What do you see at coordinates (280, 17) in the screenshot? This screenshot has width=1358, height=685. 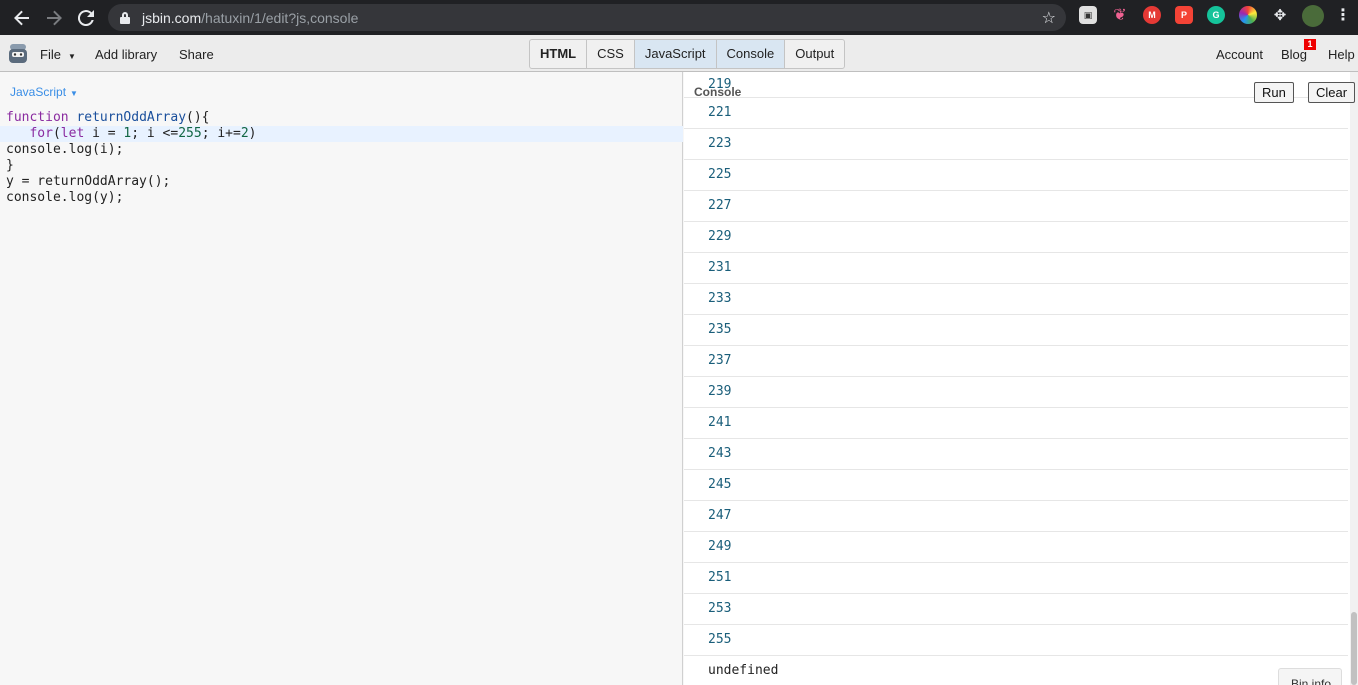 I see `url-path: /hatuxin/1/edit?js,console` at bounding box center [280, 17].